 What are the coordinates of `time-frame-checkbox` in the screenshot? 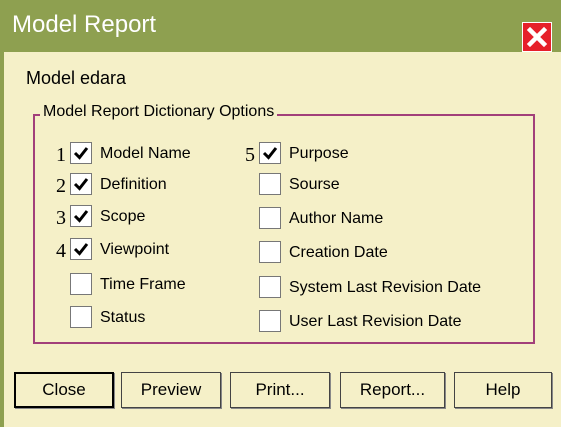 It's located at (81, 284).